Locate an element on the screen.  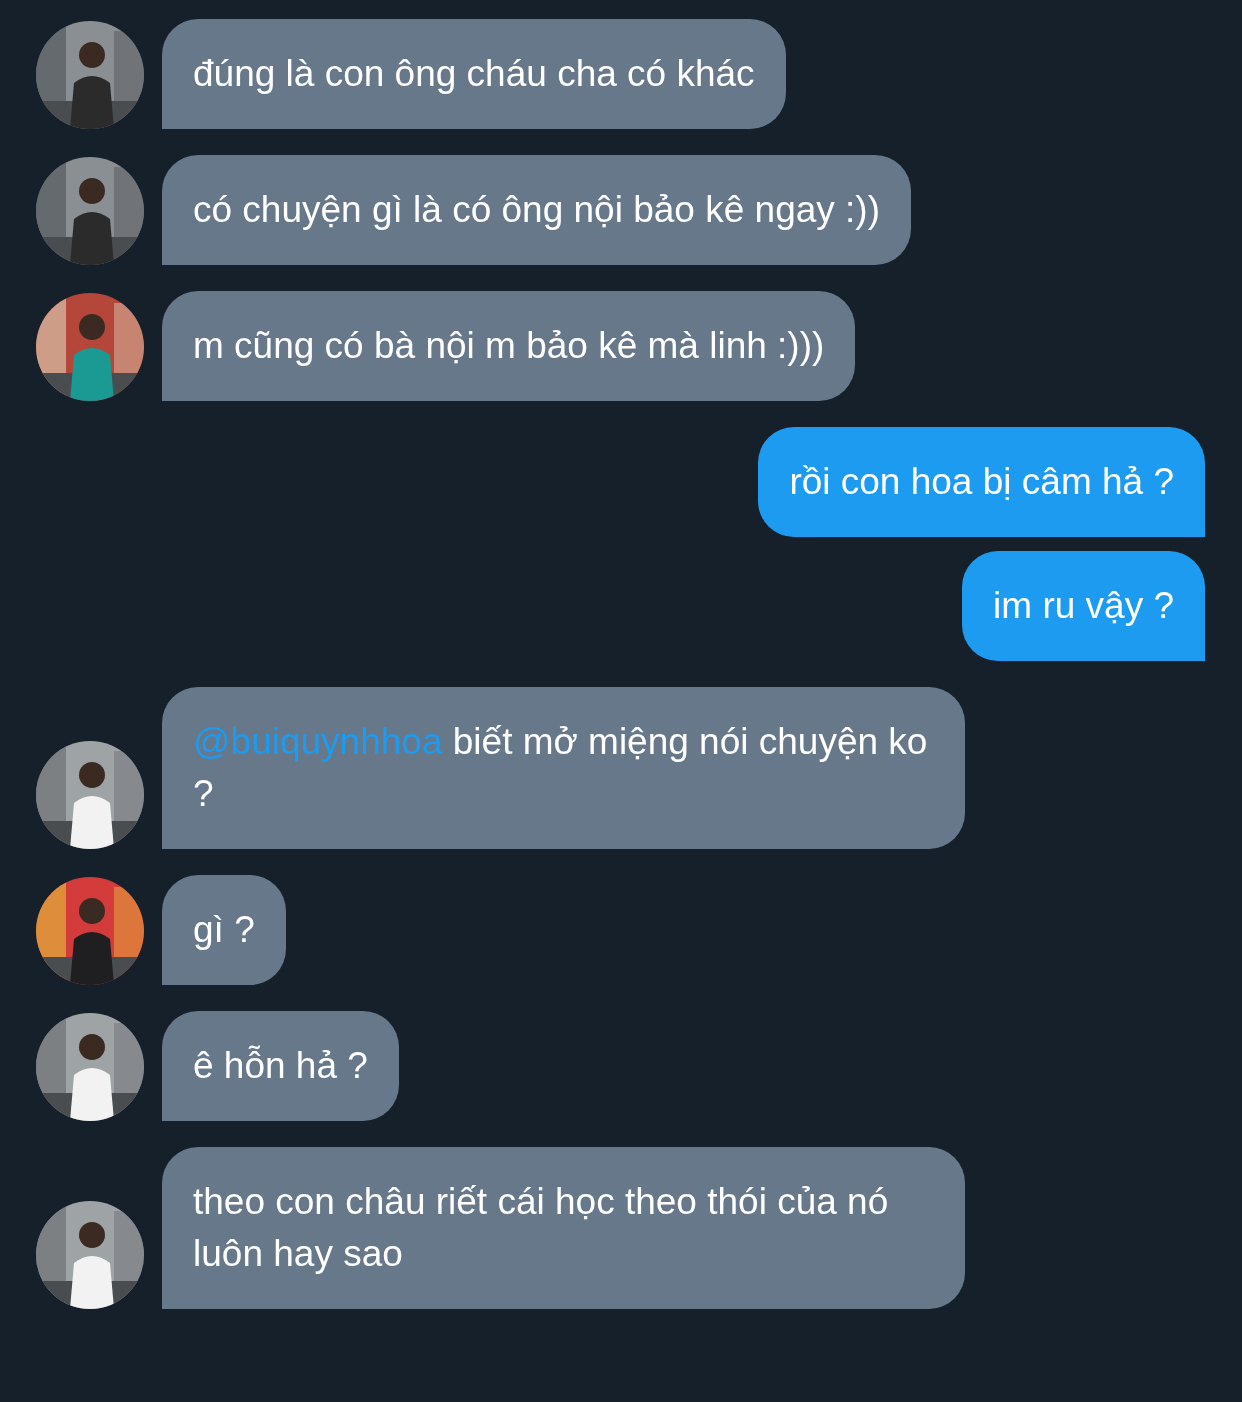
message-bubble: @buiquynhhoa biết mở miệng nói chuyện ko ? is located at coordinates (563, 768).